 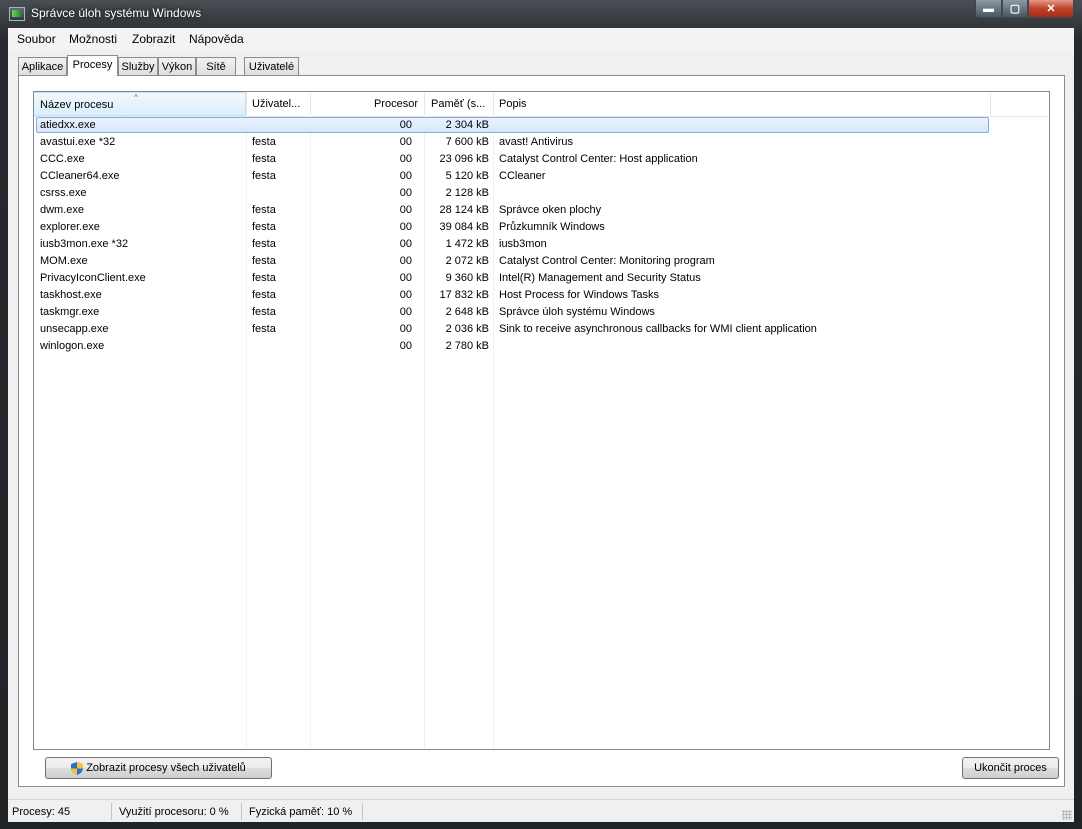 What do you see at coordinates (72, 346) in the screenshot?
I see `process-name-cell: winlogon.exe` at bounding box center [72, 346].